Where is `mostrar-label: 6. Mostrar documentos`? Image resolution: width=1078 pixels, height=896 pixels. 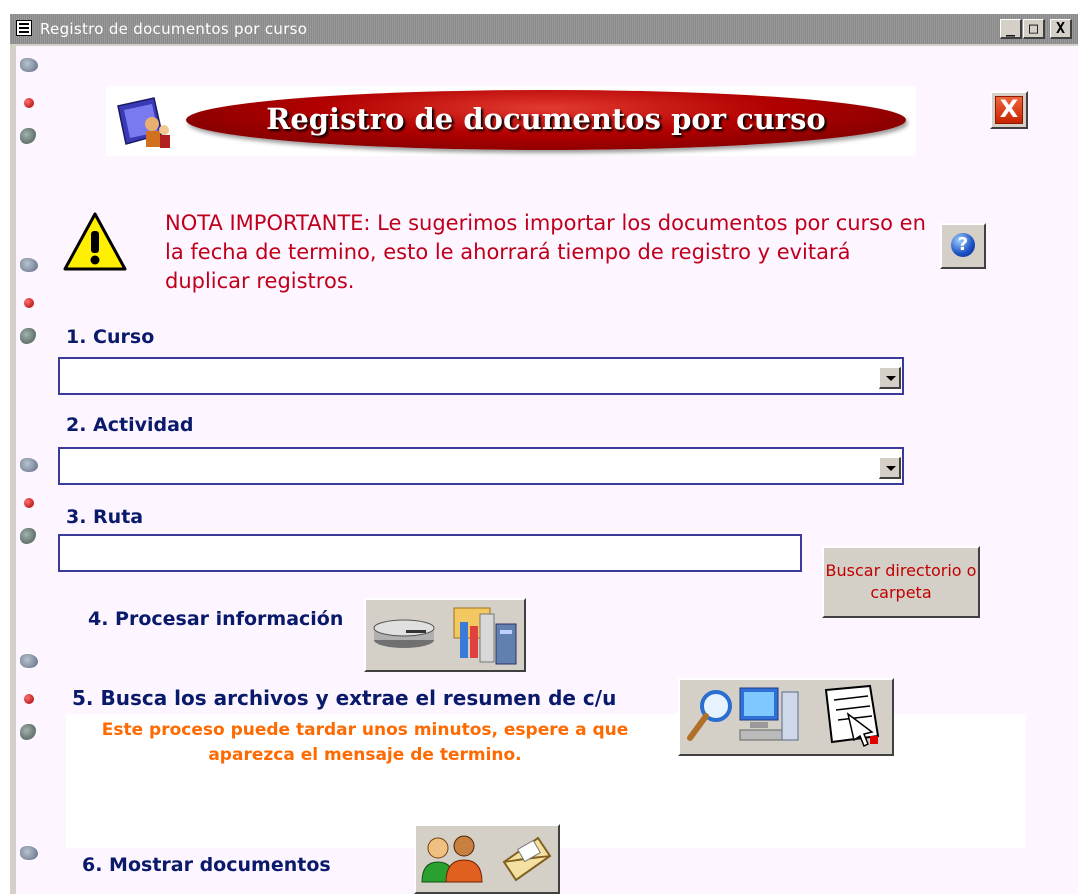 mostrar-label: 6. Mostrar documentos is located at coordinates (206, 865).